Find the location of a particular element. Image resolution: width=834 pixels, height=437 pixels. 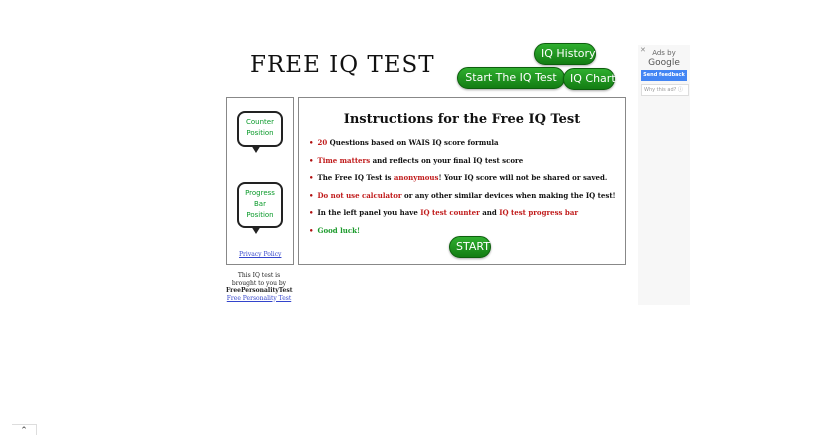

google-label: Google is located at coordinates (664, 63).